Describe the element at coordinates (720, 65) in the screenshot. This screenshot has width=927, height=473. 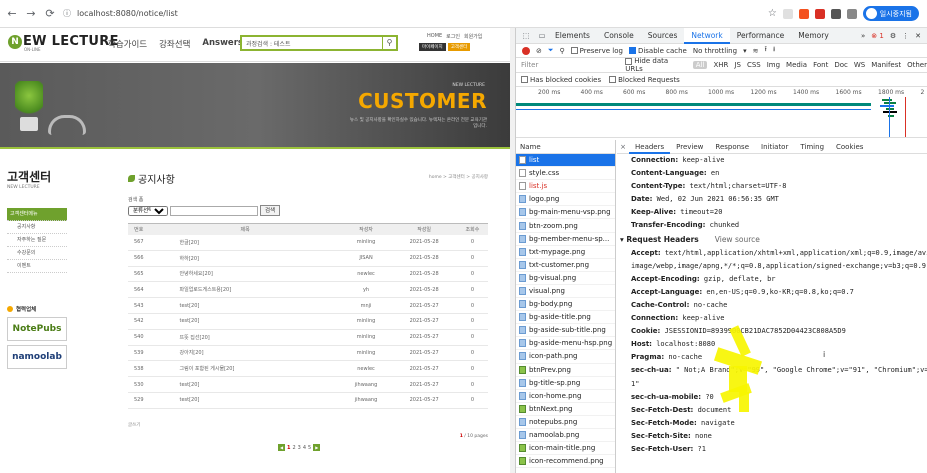
I see `filter-type-xhr: XHR` at that location.